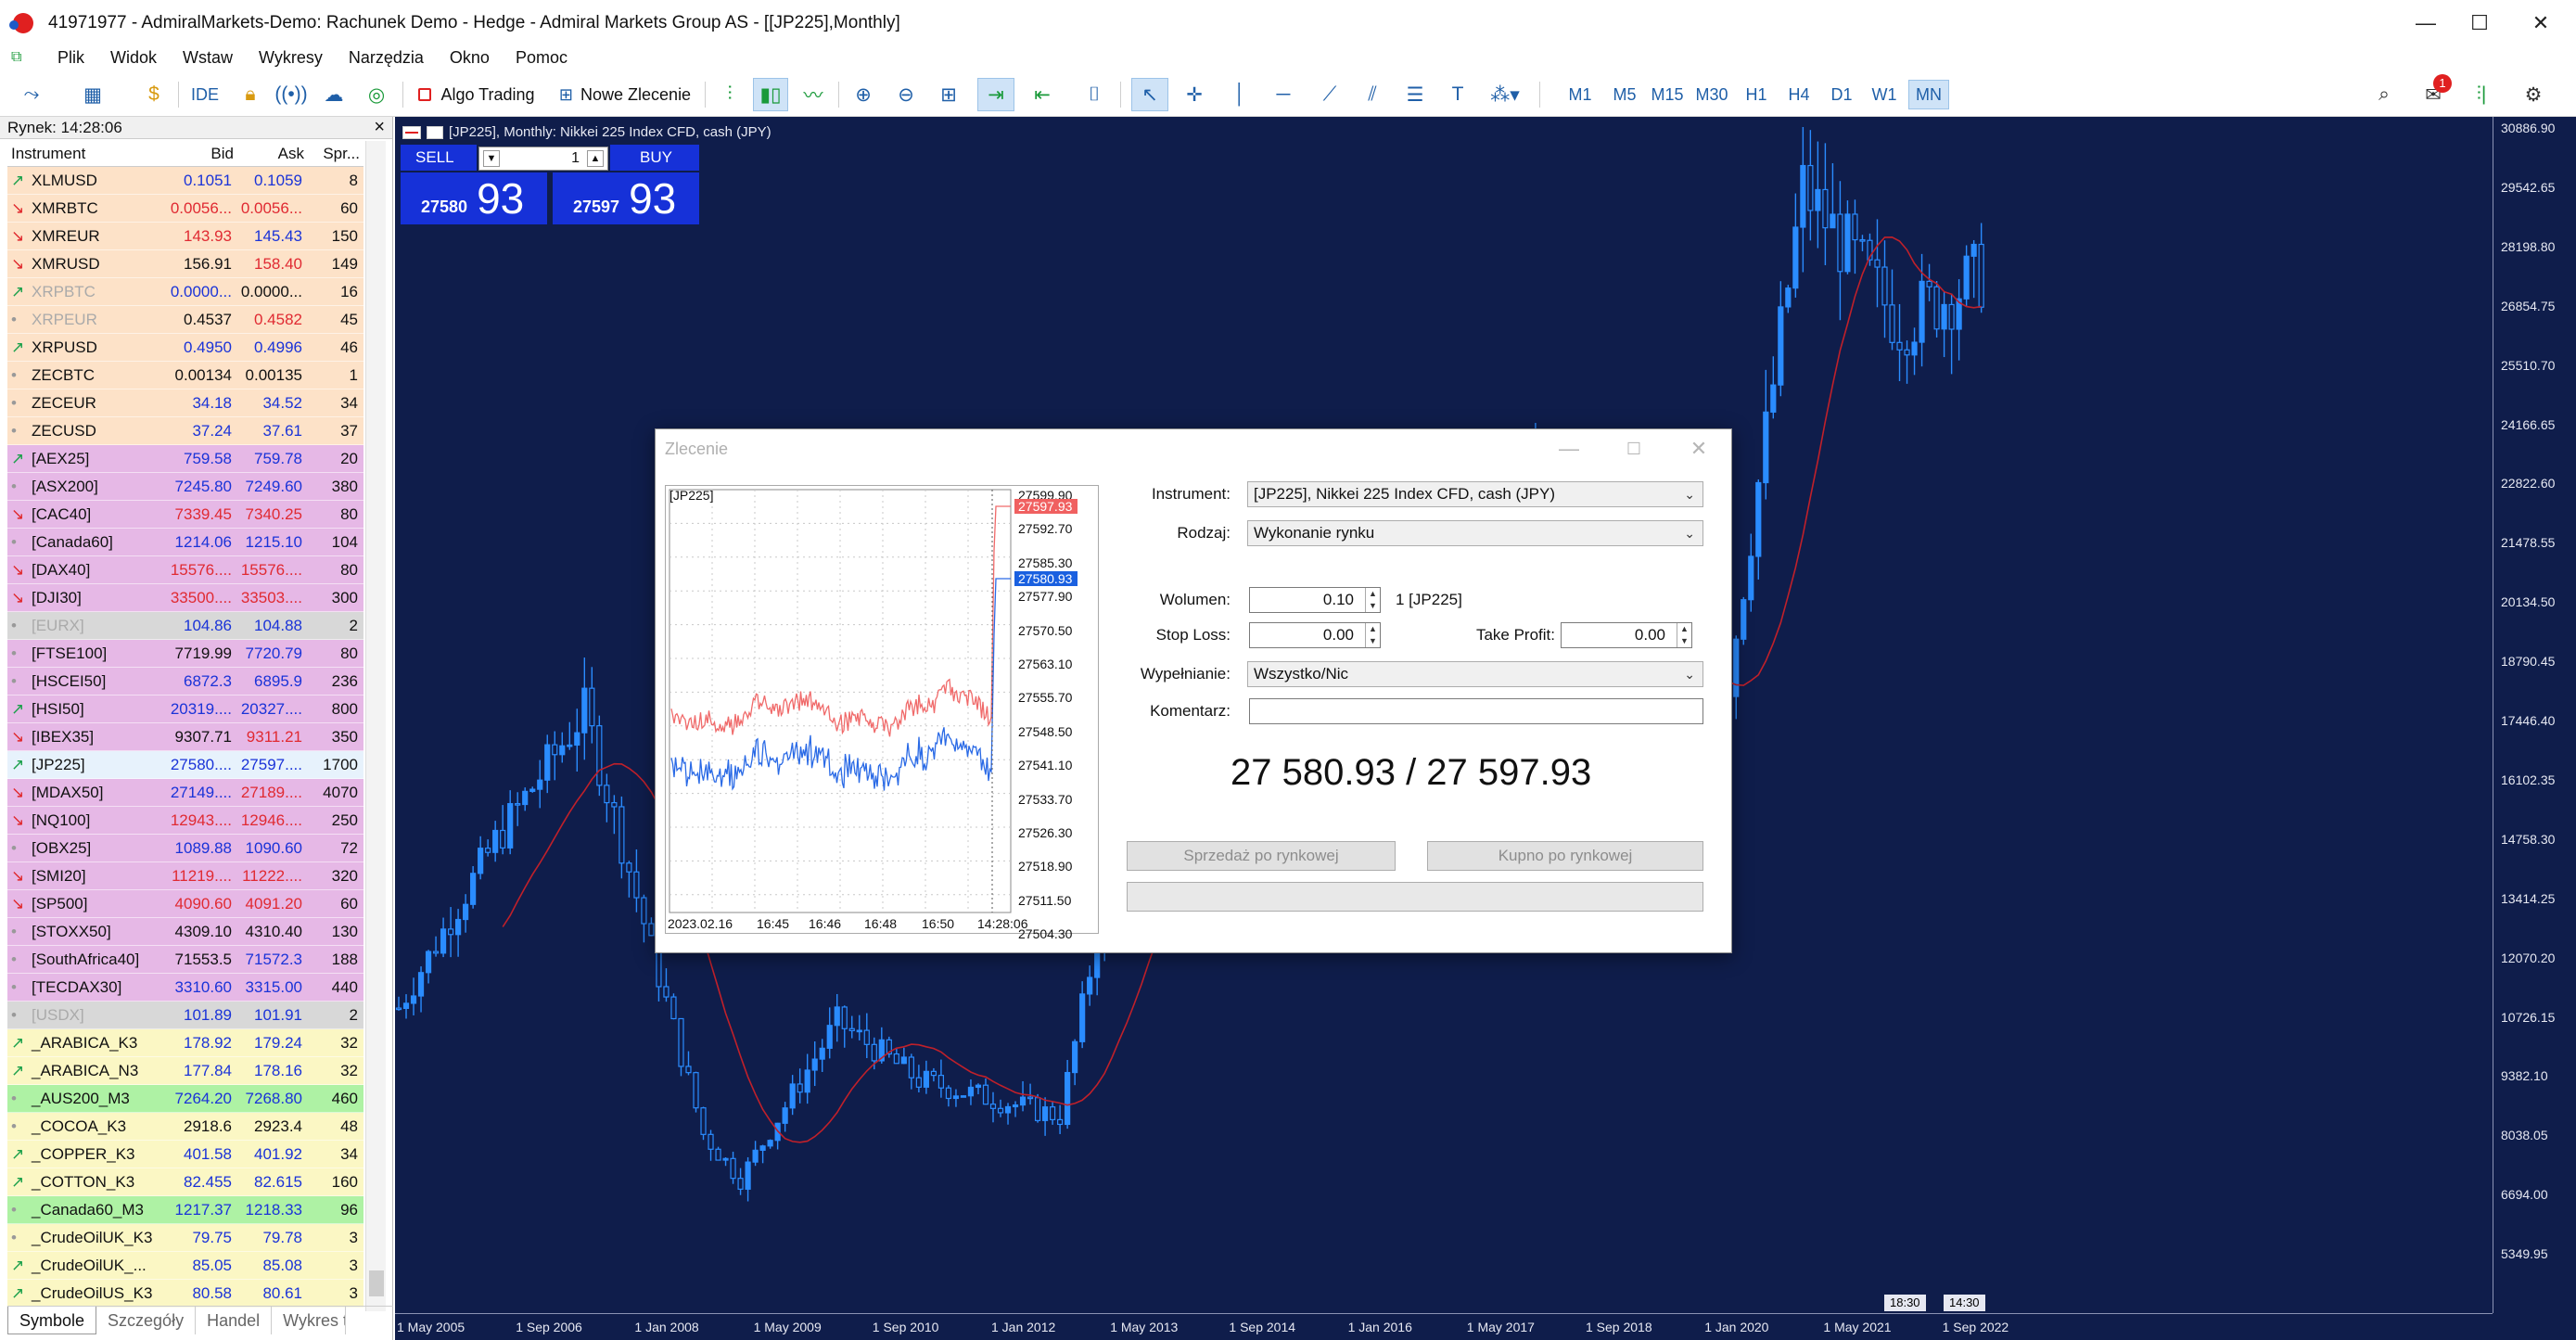 The width and height of the screenshot is (2576, 1340). What do you see at coordinates (185, 1294) in the screenshot?
I see `market-watch-row: ↗ _CrudeOilUS_K3 80.58 80.61 3` at bounding box center [185, 1294].